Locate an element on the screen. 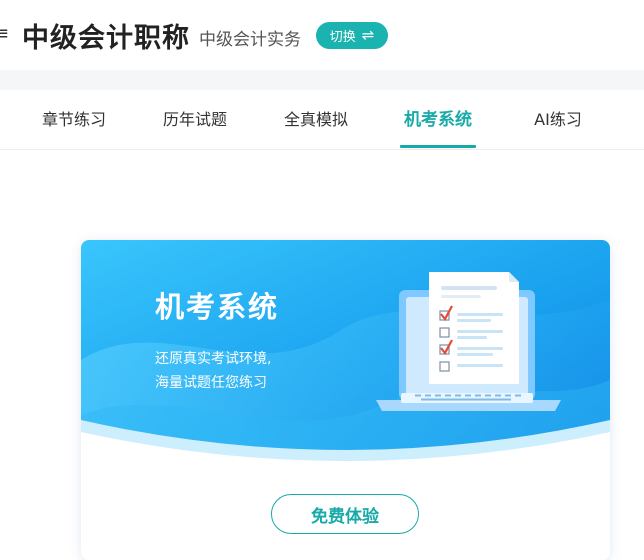  menu-edge-icon: ≡ is located at coordinates (4, 33).